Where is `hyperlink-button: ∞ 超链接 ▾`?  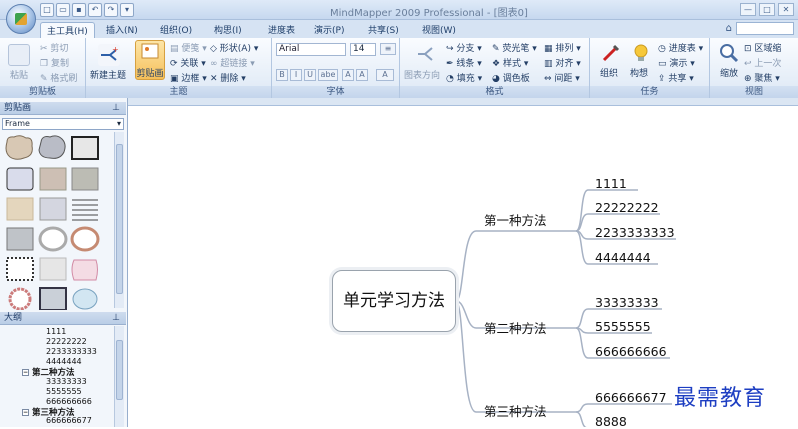
hyperlink-button: ∞ 超链接 ▾ is located at coordinates (232, 62).